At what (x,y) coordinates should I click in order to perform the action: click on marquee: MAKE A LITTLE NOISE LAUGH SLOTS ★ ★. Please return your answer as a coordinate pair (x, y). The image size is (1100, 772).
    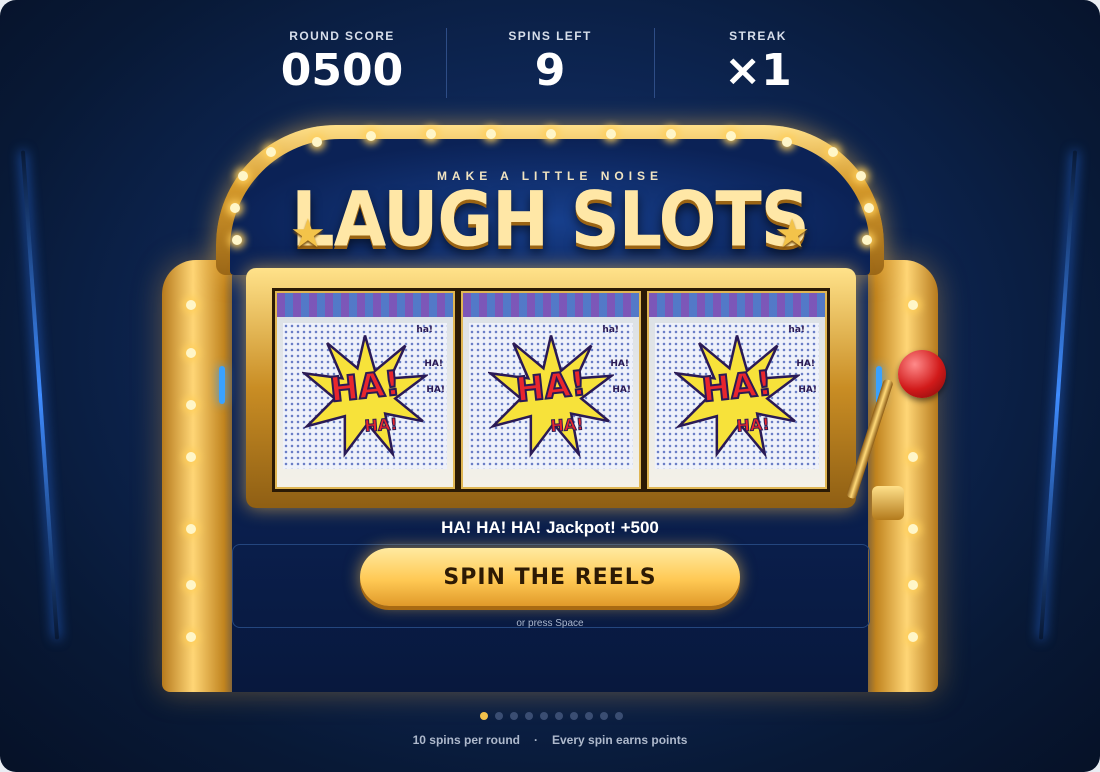
    Looking at the image, I should click on (550, 200).